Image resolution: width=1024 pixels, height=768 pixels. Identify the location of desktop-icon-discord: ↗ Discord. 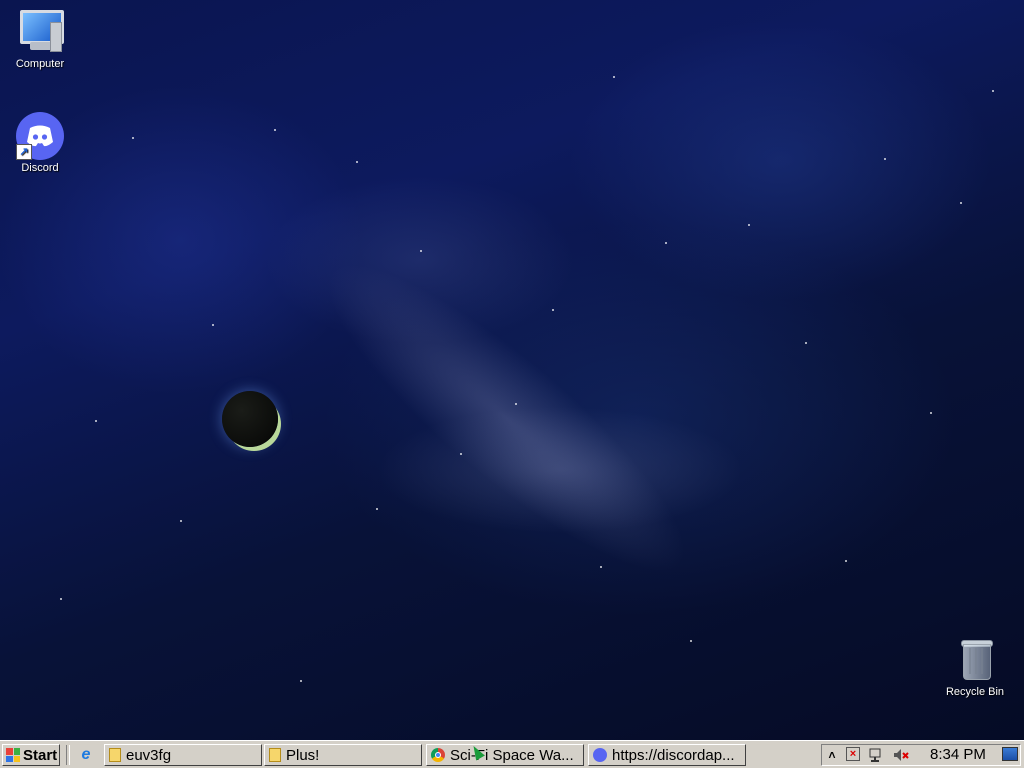
(40, 143).